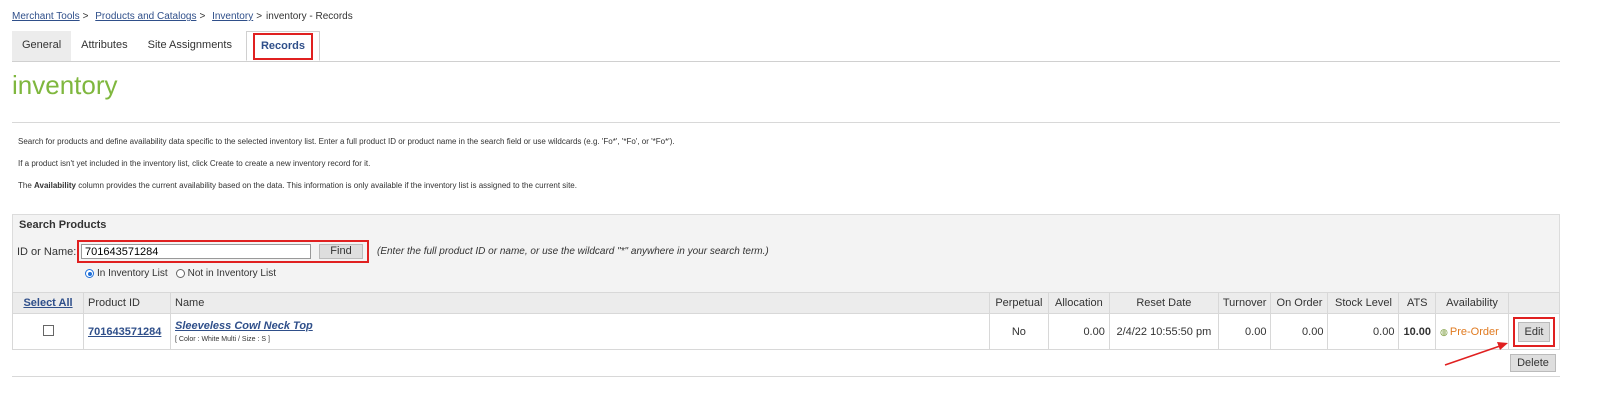 The width and height of the screenshot is (1600, 400). I want to click on annotation-arrow-icon, so click(1476, 354).